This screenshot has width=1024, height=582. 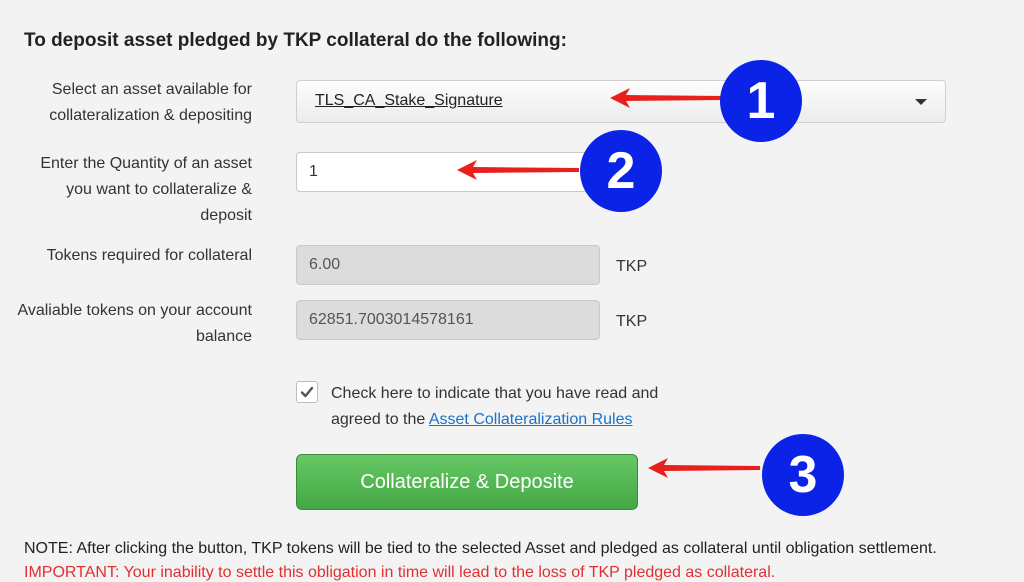 I want to click on annotation-badge-1: 1, so click(x=761, y=101).